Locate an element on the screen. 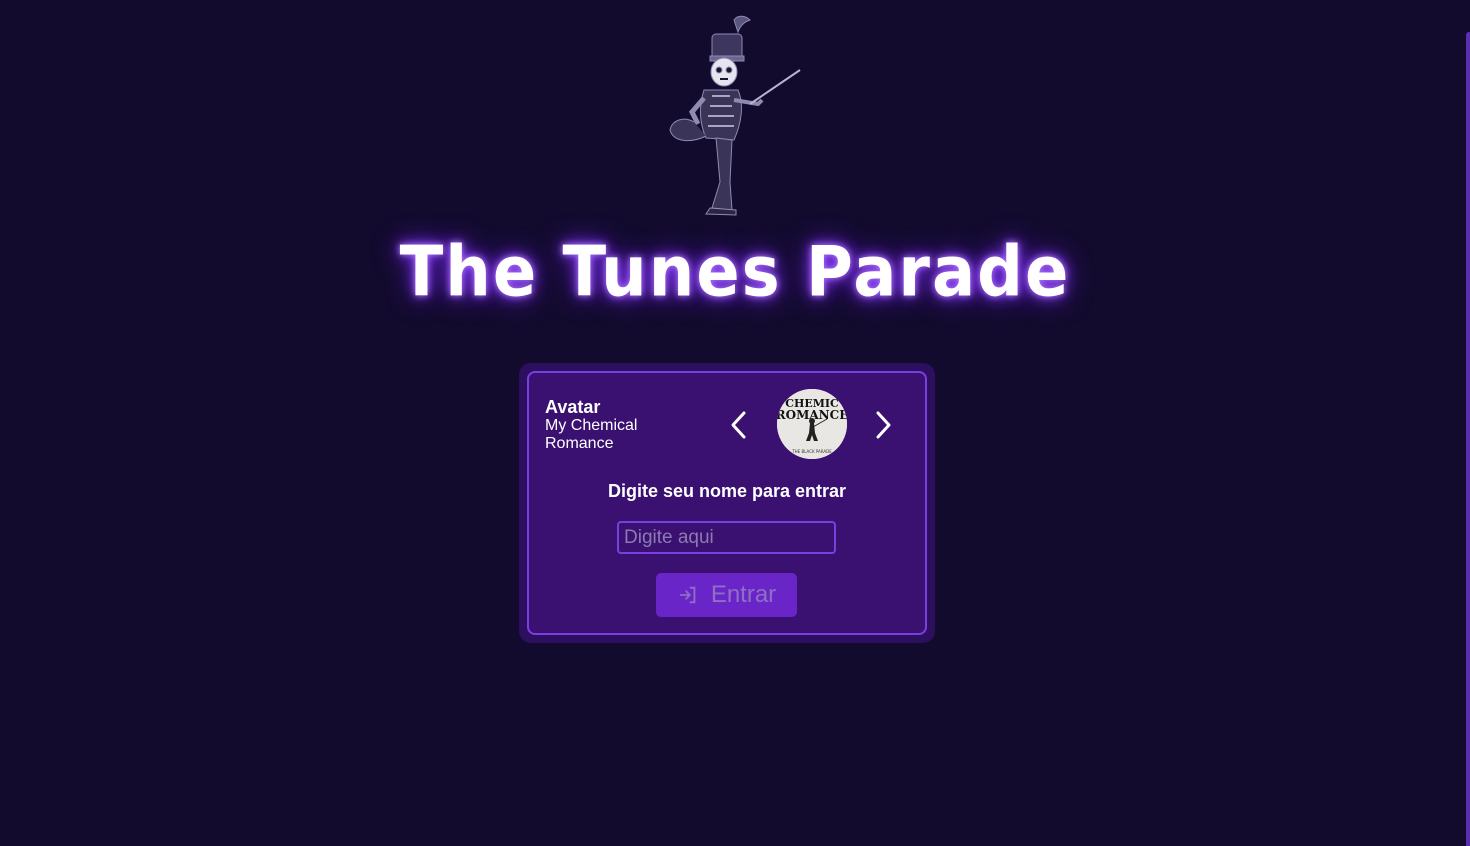 Image resolution: width=1470 pixels, height=846 pixels. login-prompt: Digite seu nome para entrar is located at coordinates (727, 491).